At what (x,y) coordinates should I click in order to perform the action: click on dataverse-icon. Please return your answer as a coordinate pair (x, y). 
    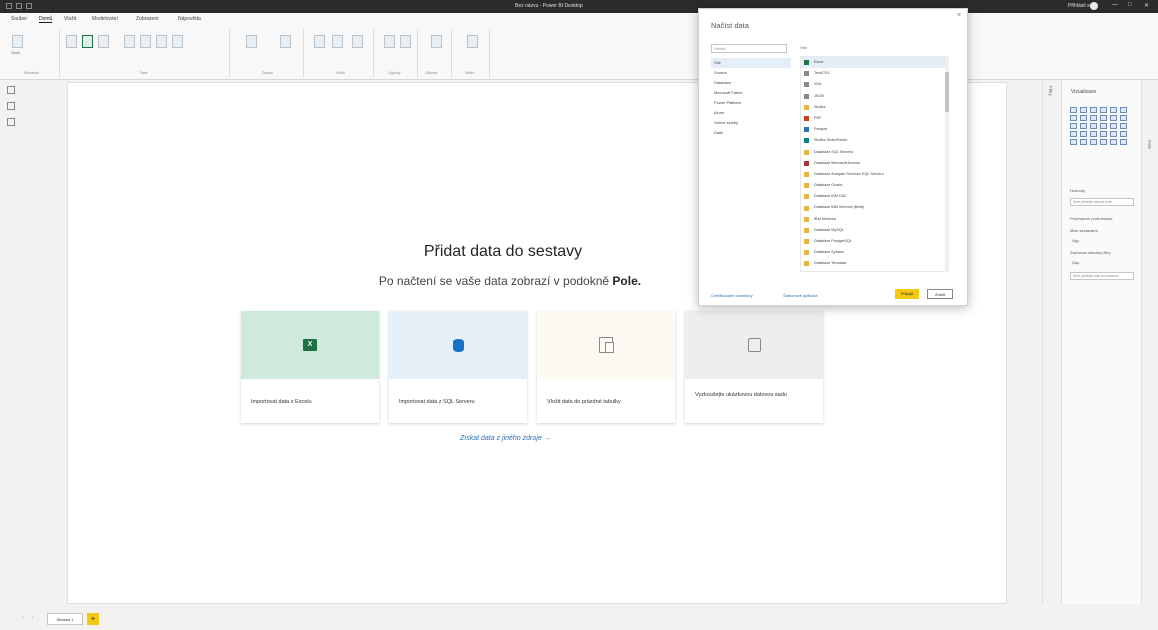
    Looking at the image, I should click on (161, 41).